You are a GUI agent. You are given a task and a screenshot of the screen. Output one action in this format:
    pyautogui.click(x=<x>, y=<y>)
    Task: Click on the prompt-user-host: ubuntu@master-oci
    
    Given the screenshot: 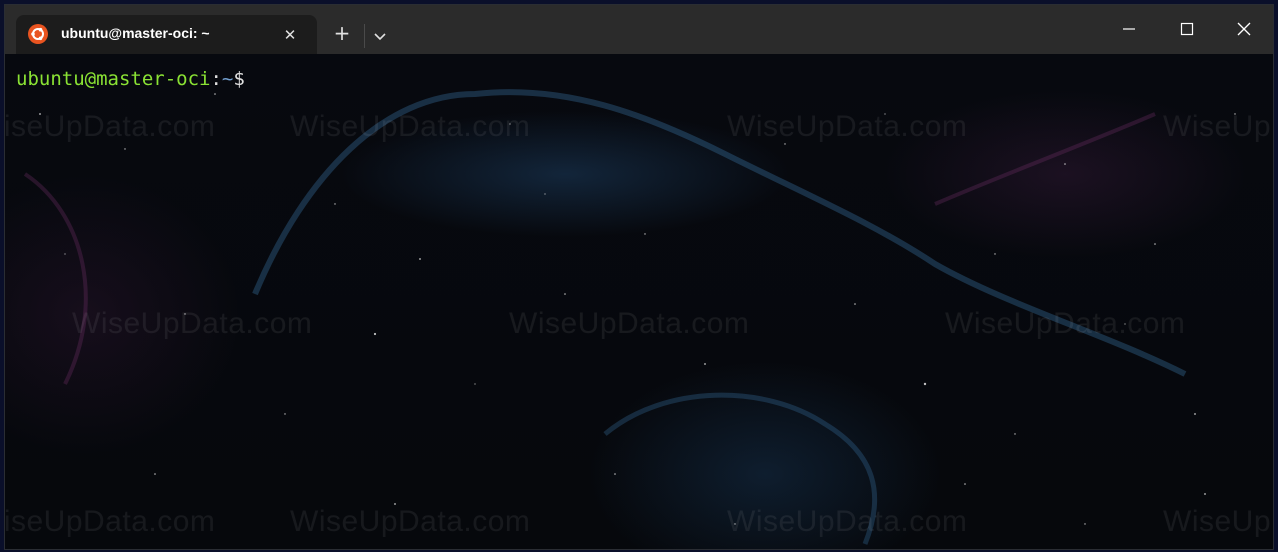 What is the action you would take?
    pyautogui.click(x=113, y=79)
    